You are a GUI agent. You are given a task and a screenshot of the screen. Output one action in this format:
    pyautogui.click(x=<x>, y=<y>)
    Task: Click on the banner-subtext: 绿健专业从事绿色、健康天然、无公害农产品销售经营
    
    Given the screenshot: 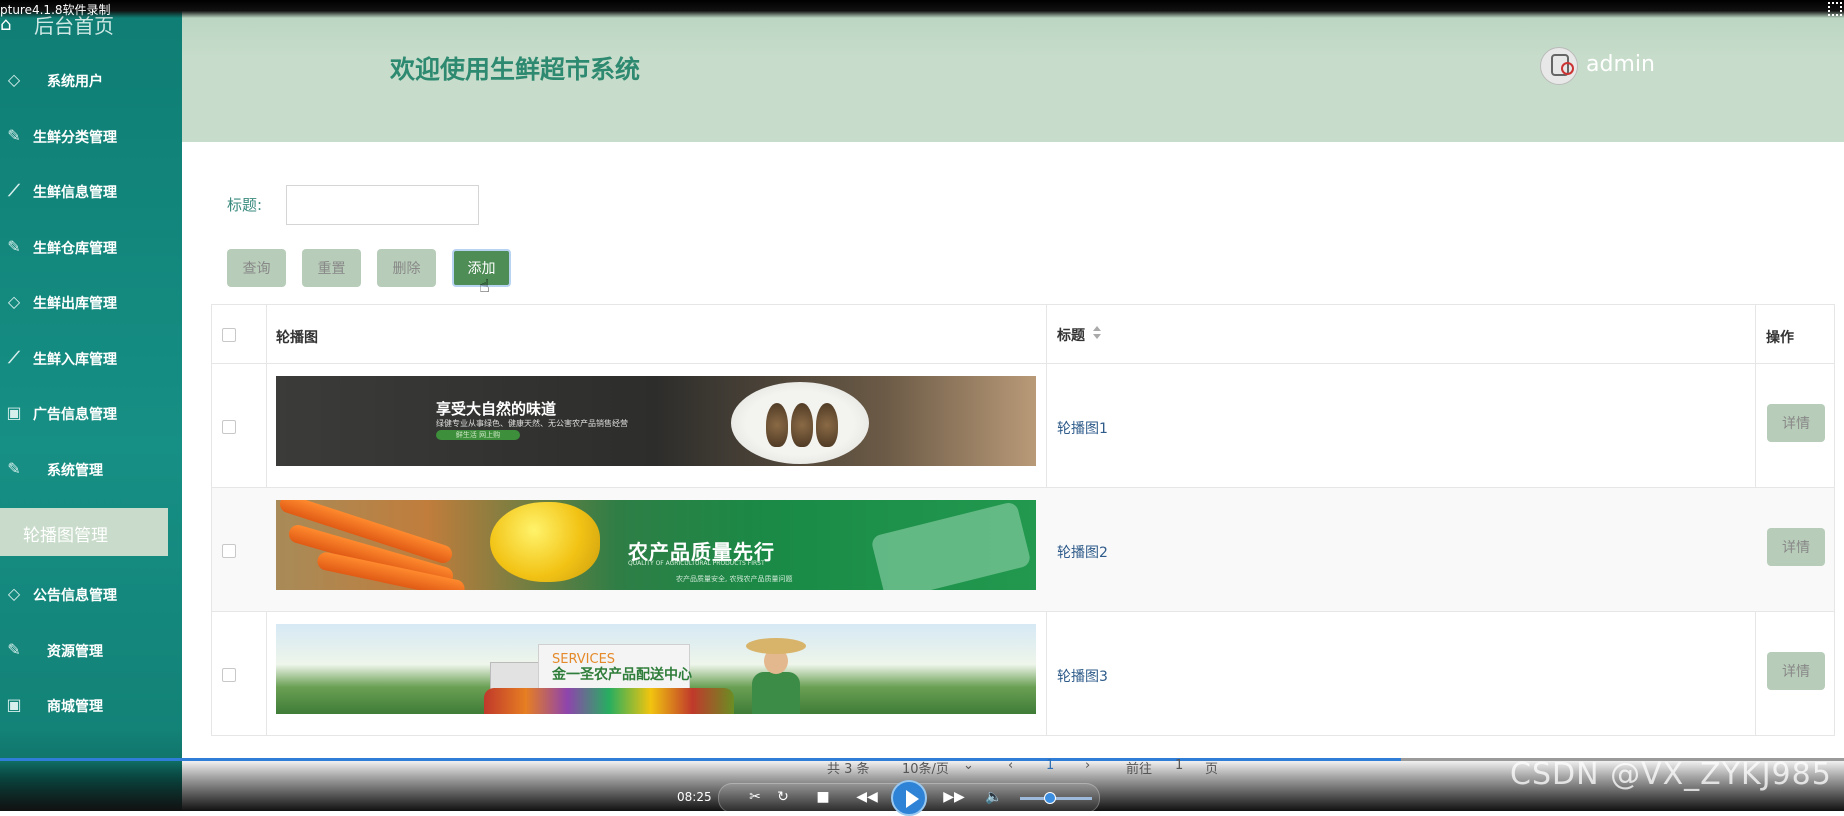 What is the action you would take?
    pyautogui.click(x=532, y=423)
    